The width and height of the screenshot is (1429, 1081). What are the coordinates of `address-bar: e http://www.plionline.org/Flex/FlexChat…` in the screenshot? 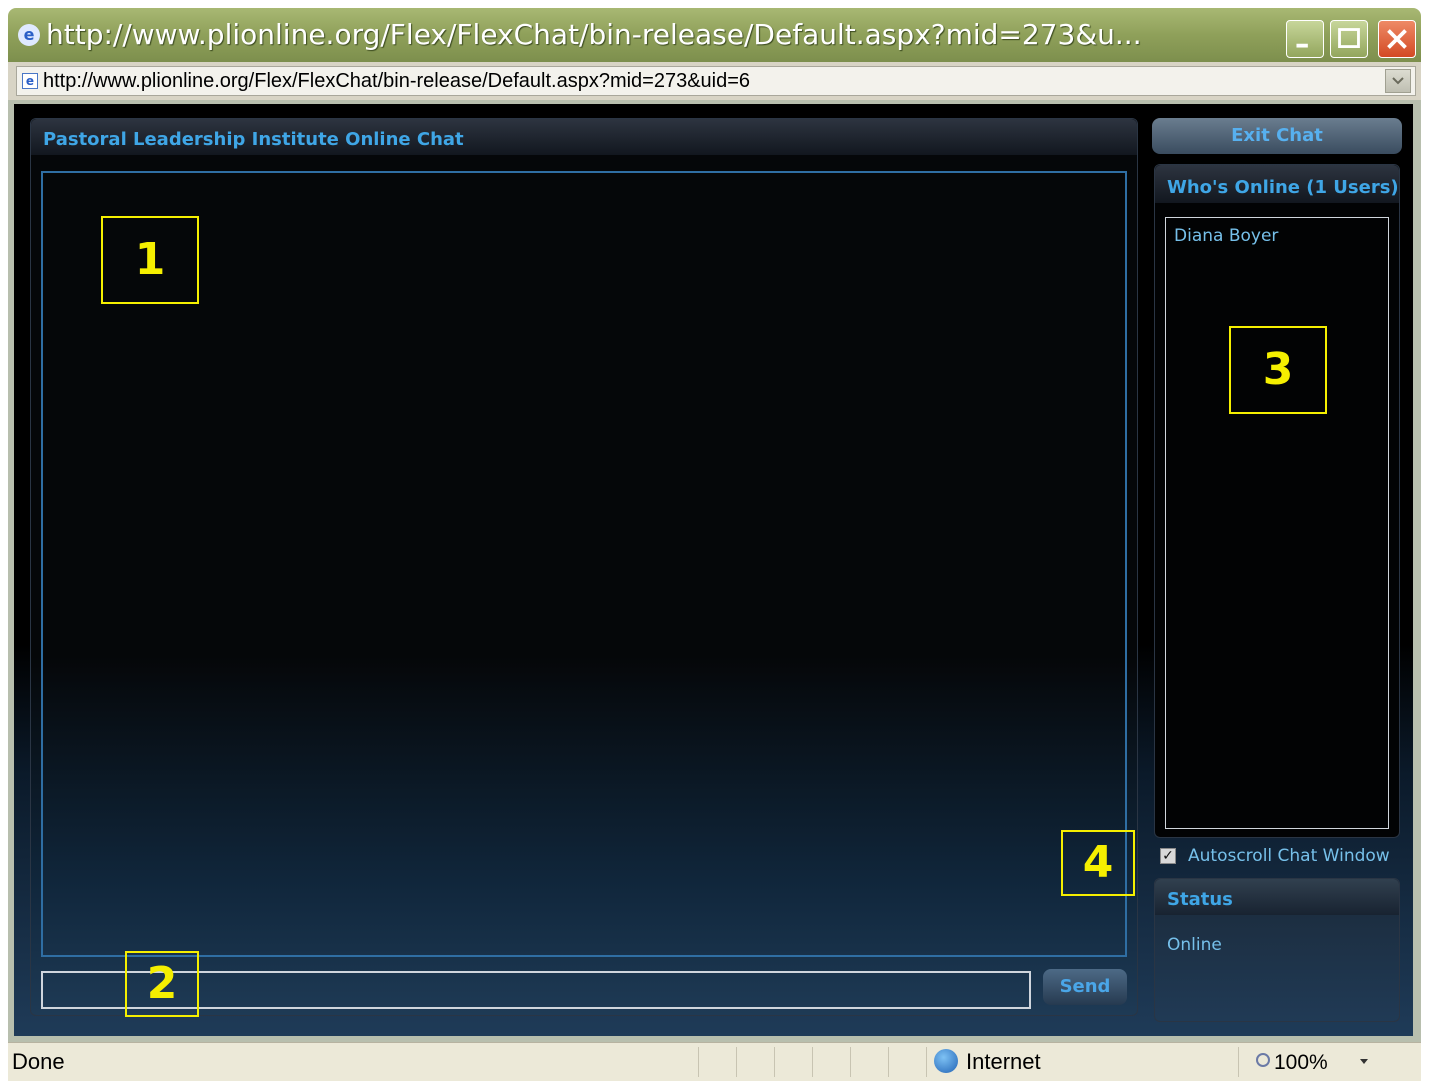 It's located at (714, 81).